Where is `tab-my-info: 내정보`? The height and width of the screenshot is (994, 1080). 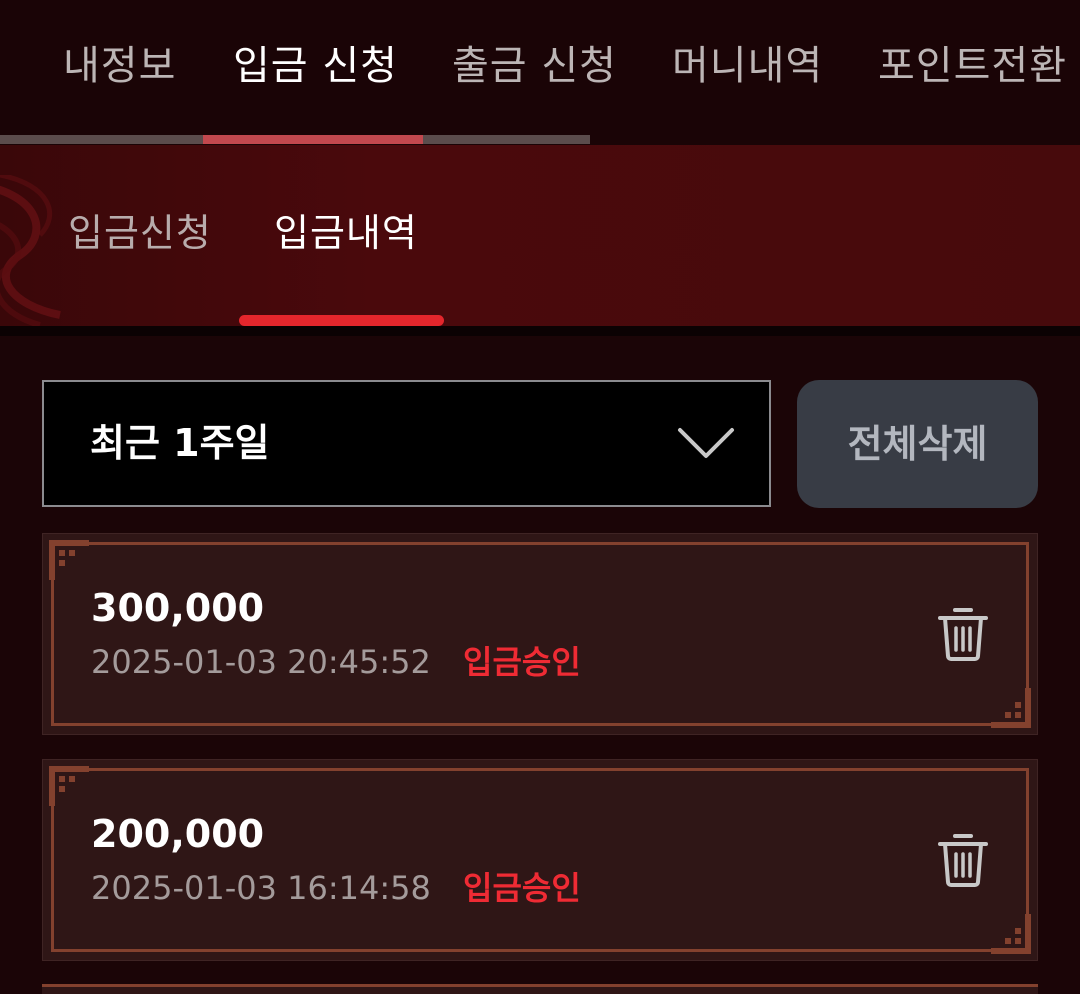
tab-my-info: 내정보 is located at coordinates (119, 66).